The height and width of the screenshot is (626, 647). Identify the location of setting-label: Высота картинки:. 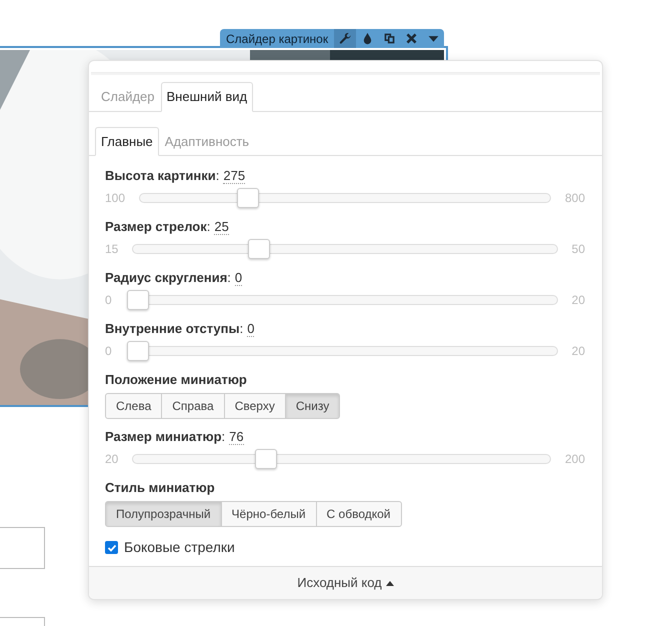
(162, 175).